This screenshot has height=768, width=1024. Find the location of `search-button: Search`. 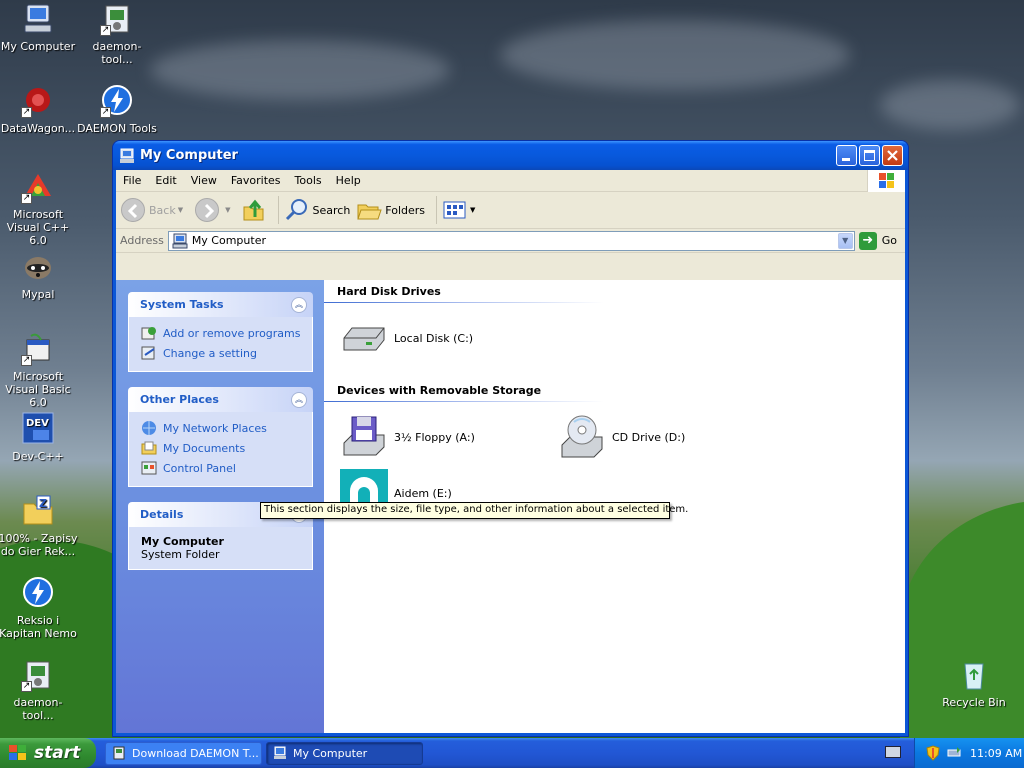

search-button: Search is located at coordinates (317, 210).